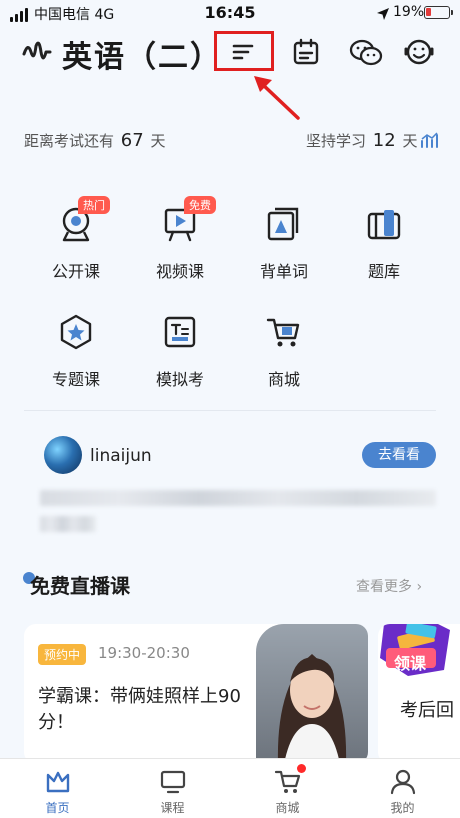 The height and width of the screenshot is (818, 460). I want to click on word-card-icon, so click(283, 224).